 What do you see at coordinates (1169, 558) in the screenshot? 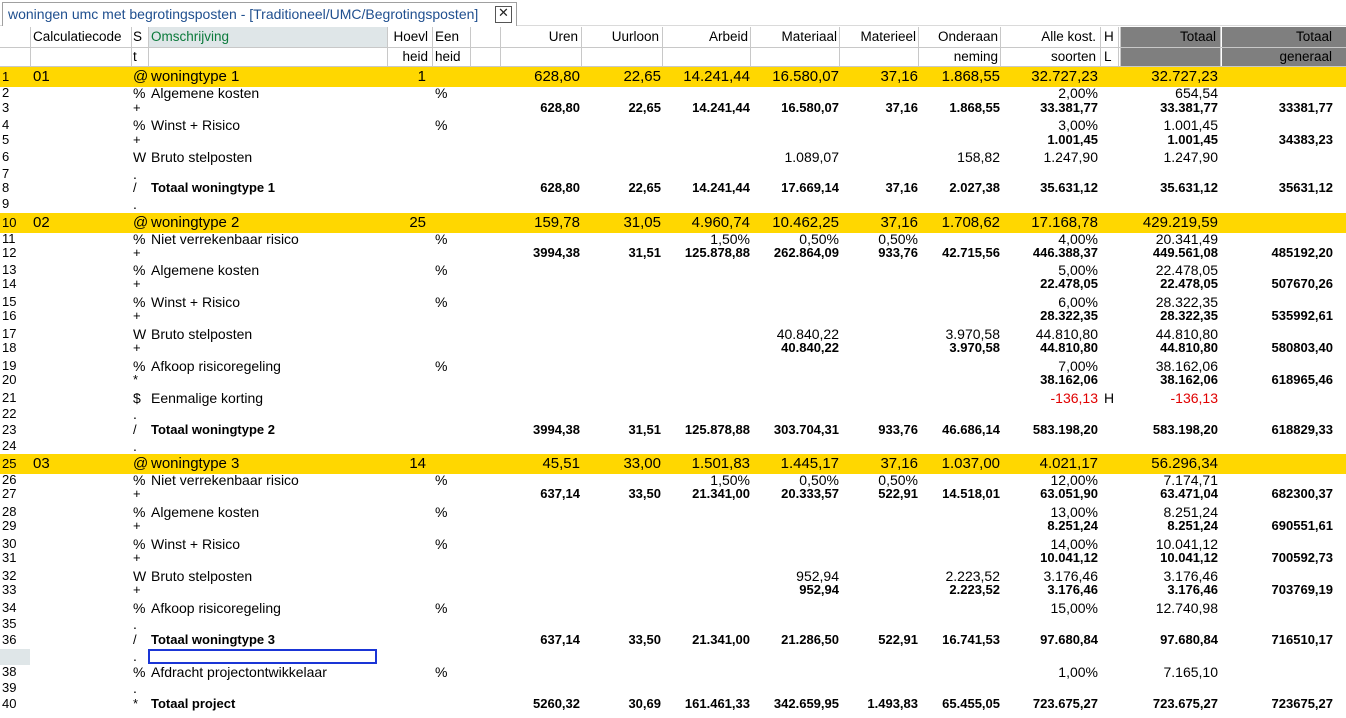
I see `cell-totaal: 10.041,12` at bounding box center [1169, 558].